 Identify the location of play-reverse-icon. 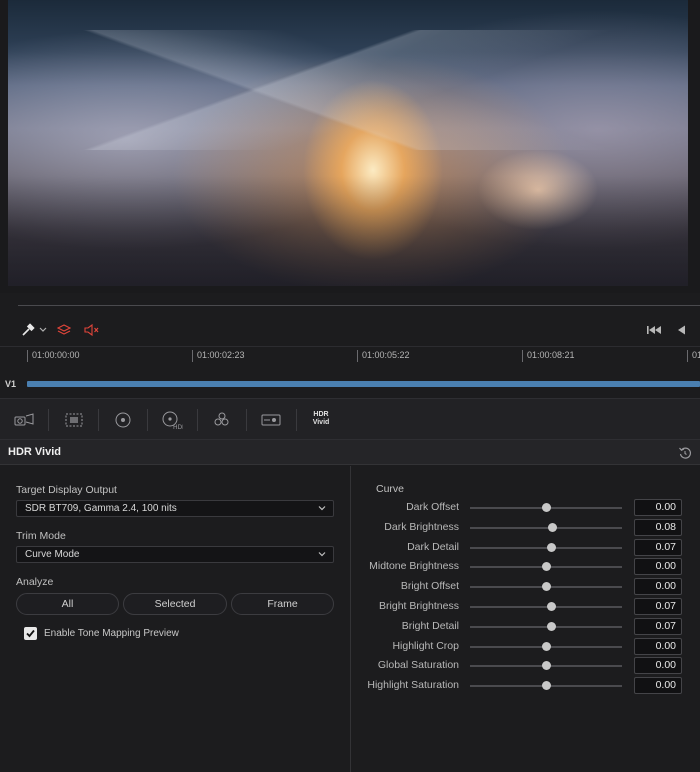
(681, 330).